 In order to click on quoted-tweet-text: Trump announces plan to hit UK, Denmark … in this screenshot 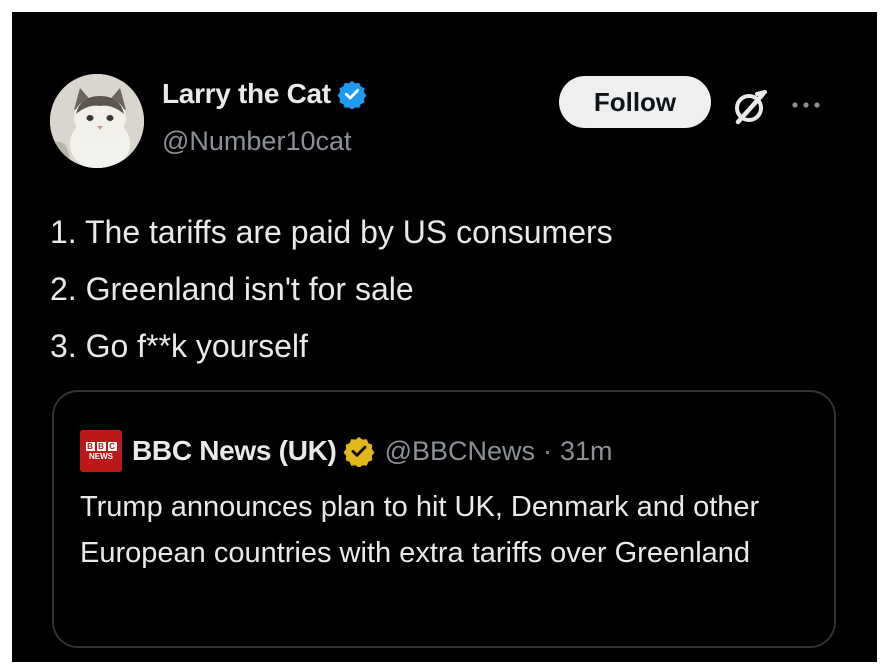, I will do `click(420, 530)`.